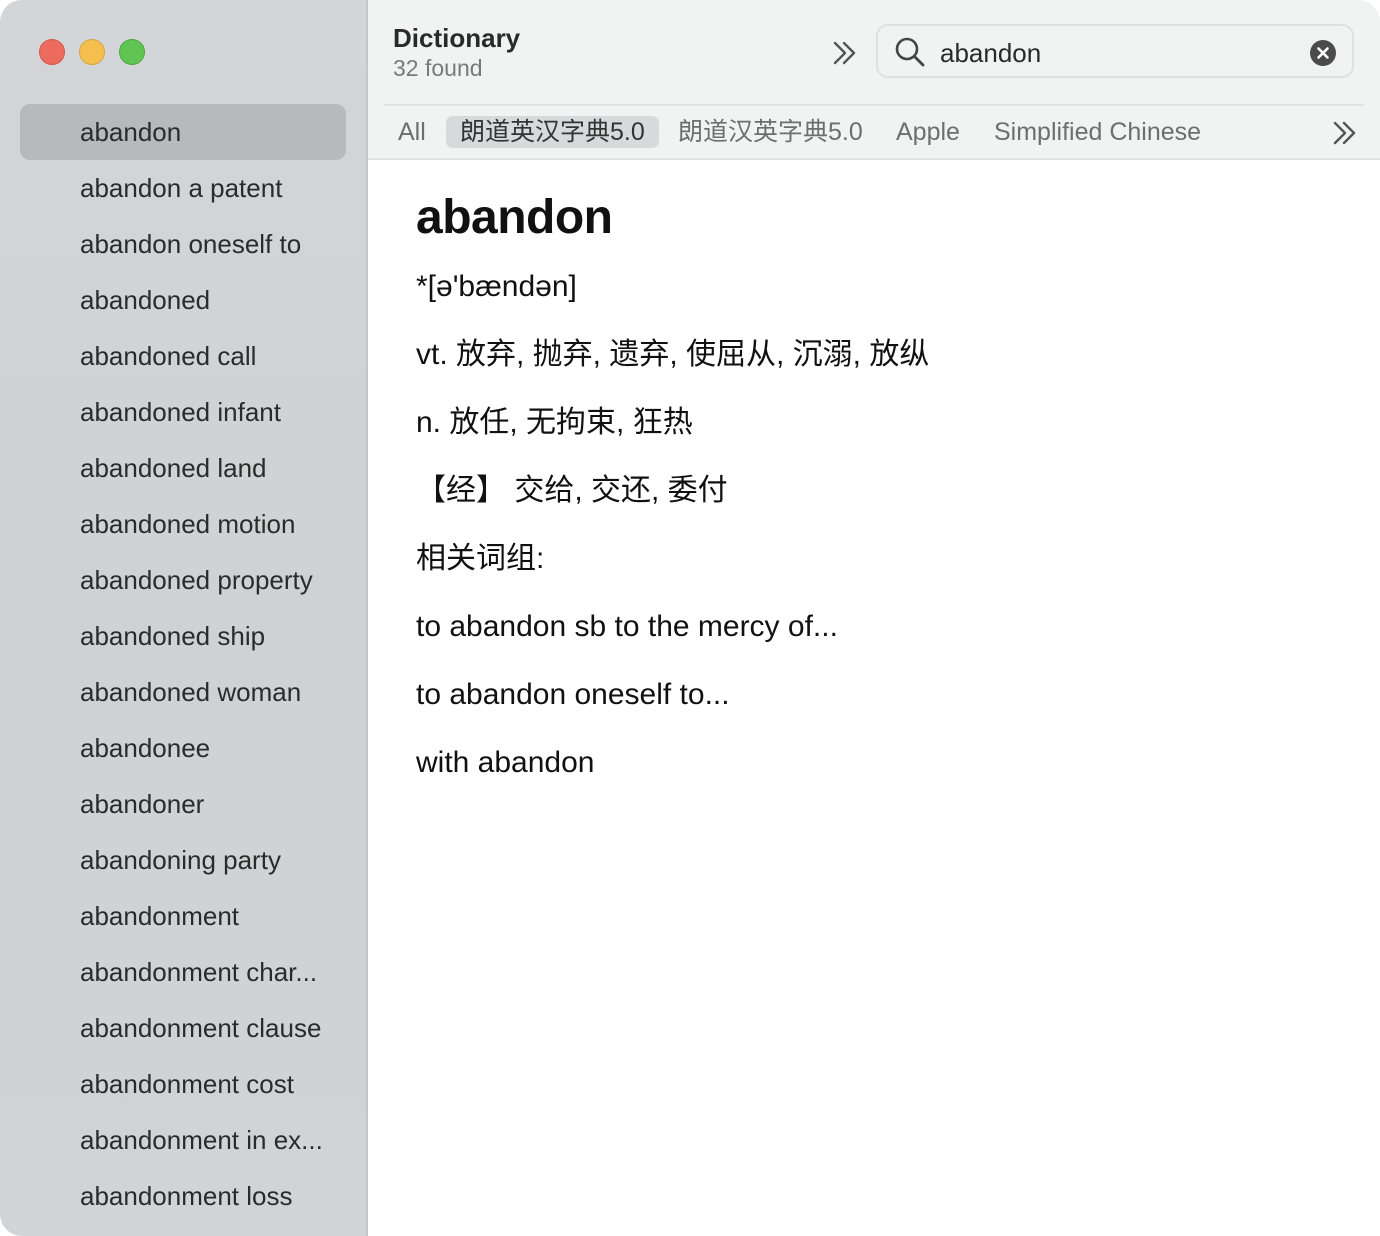 Image resolution: width=1380 pixels, height=1236 pixels. I want to click on result-item: abandonment, so click(183, 916).